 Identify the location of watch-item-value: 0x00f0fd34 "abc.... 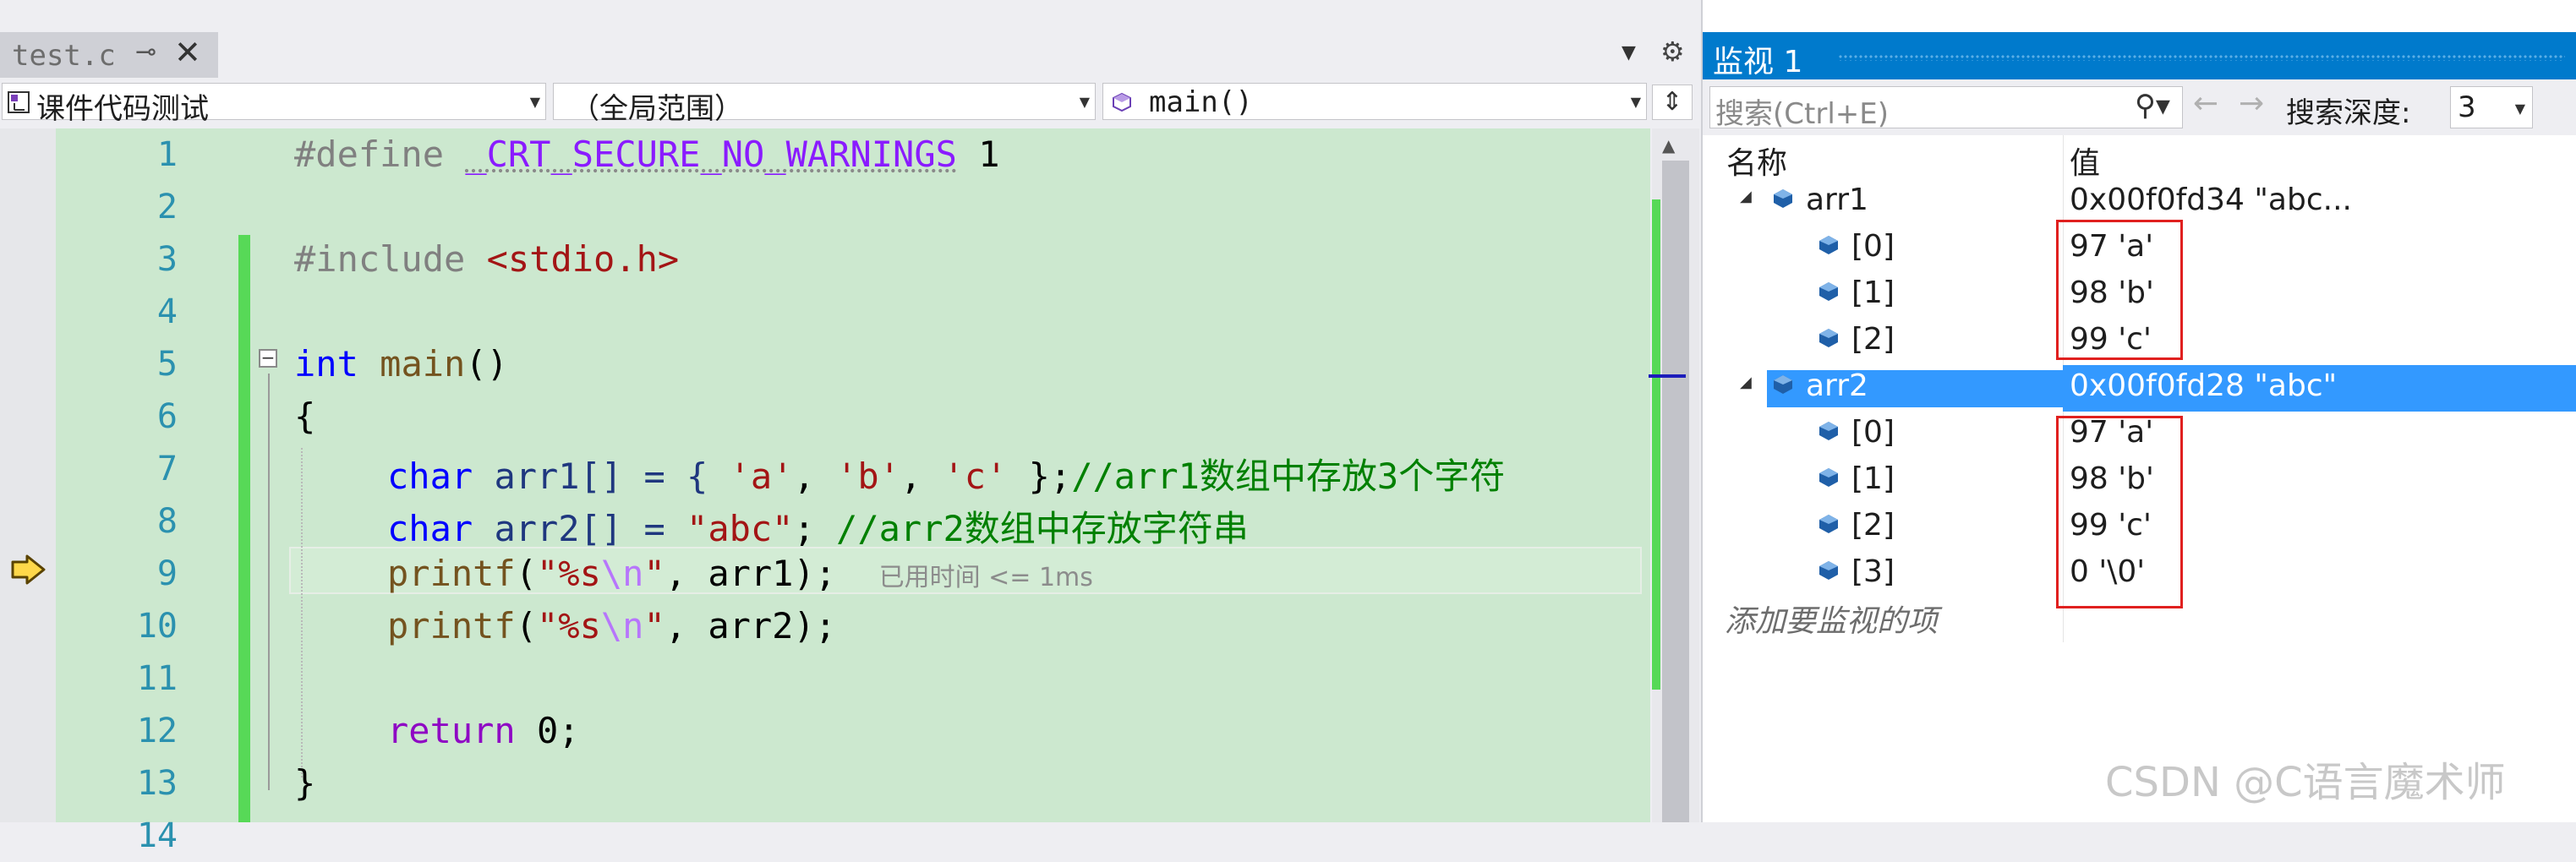
(2211, 200).